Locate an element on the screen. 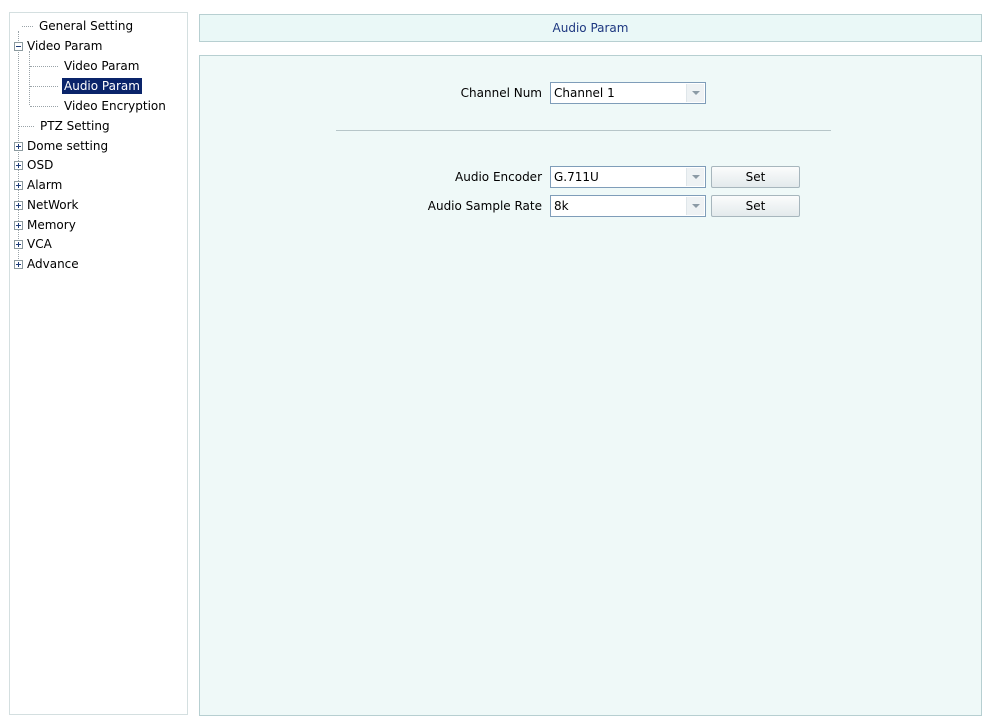 The height and width of the screenshot is (720, 996). audio-sample-rate-set-button: Set is located at coordinates (755, 206).